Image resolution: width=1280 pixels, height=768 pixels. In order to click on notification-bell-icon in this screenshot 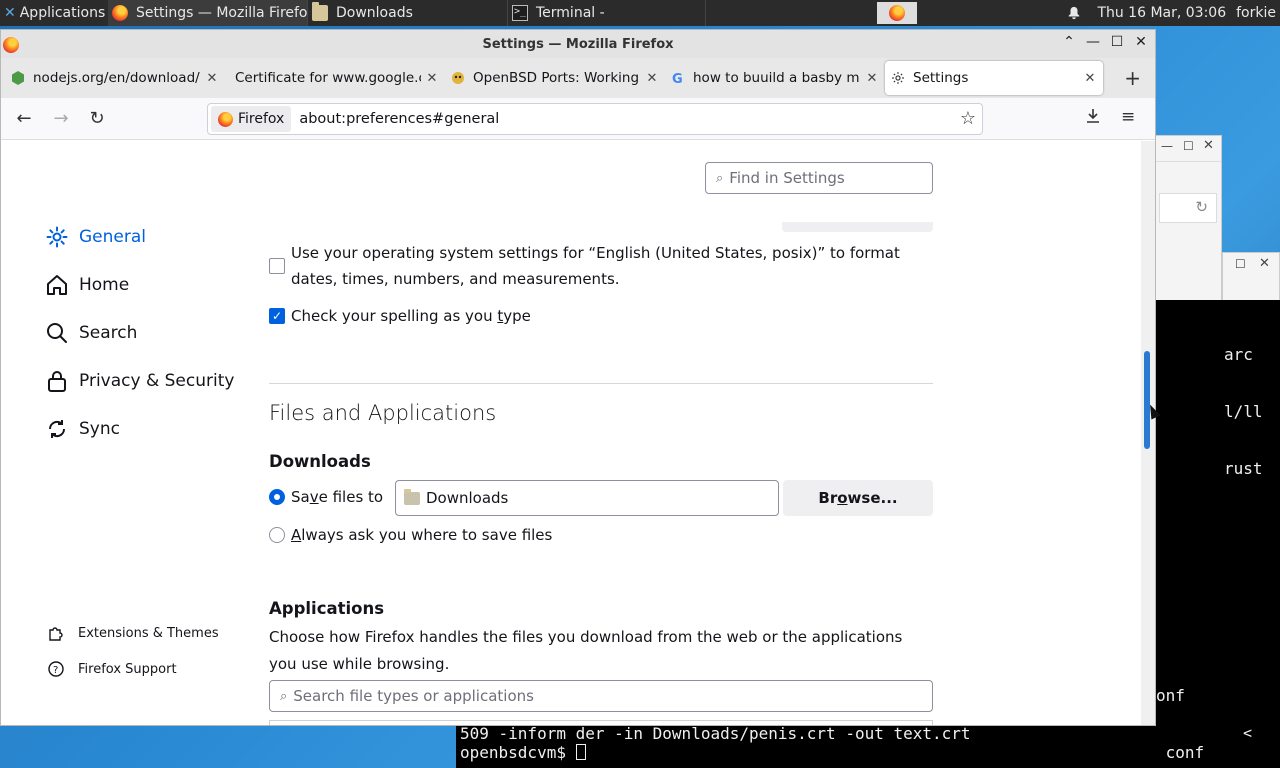, I will do `click(1074, 13)`.